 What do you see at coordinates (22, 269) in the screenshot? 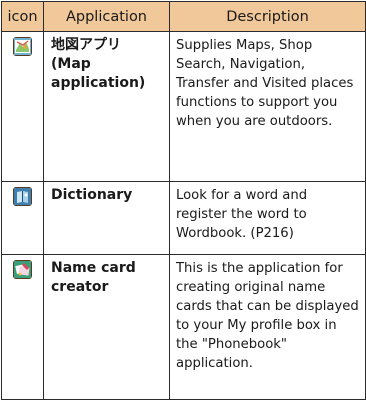
I see `name-card-creator-icon` at bounding box center [22, 269].